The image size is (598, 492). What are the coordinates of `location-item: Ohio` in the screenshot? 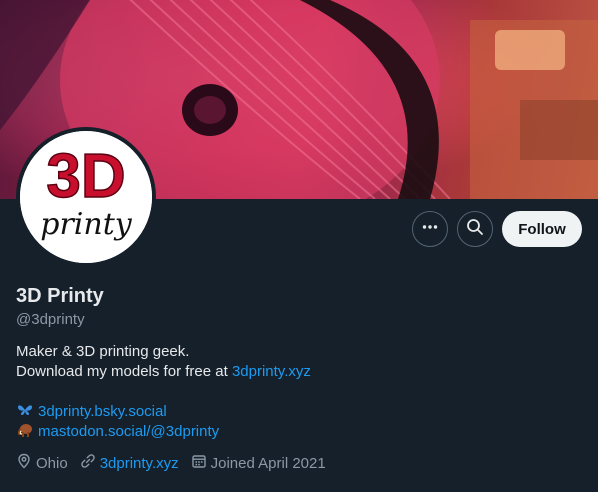 It's located at (42, 464).